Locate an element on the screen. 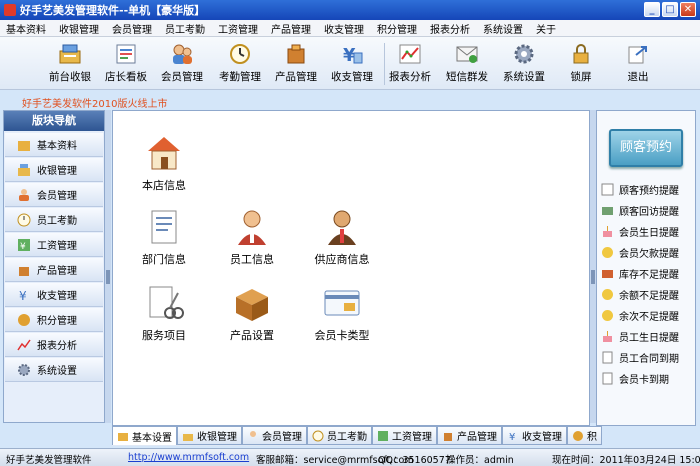 The width and height of the screenshot is (700, 466). salary-icon is located at coordinates (383, 436).